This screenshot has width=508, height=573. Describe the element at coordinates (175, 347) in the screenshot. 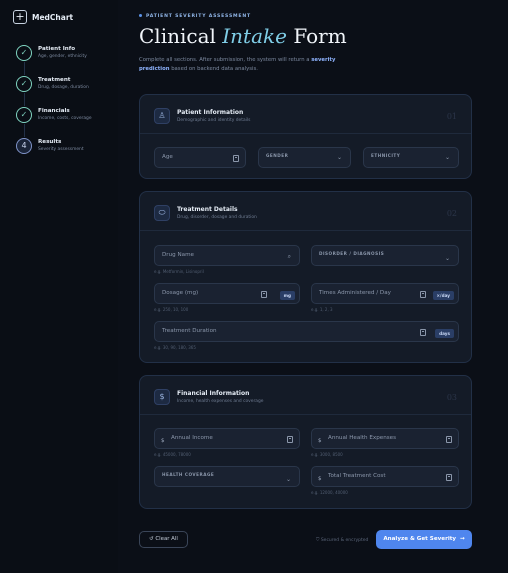

I see `duration-hint: e.g. 30, 90, 180, 365` at that location.